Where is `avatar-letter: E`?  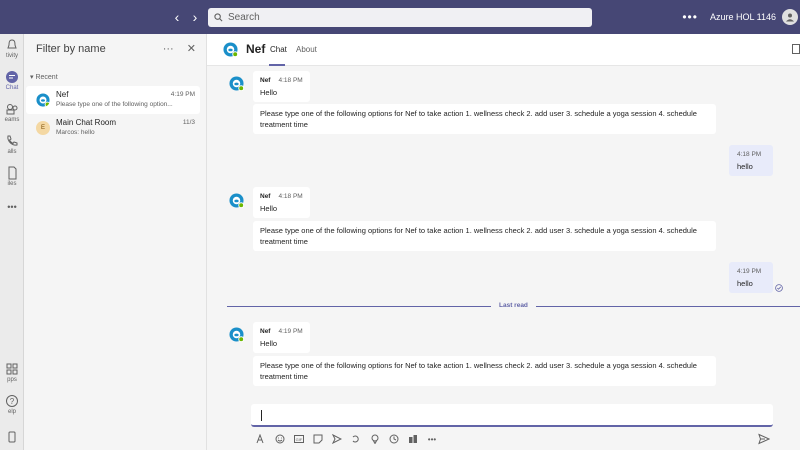
avatar-letter: E is located at coordinates (42, 128).